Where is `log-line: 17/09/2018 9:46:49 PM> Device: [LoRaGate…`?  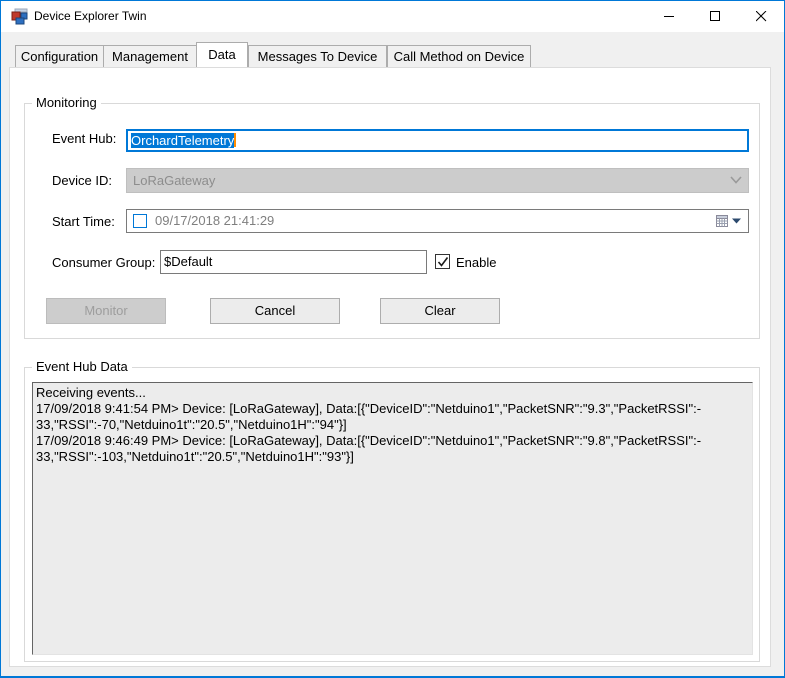 log-line: 17/09/2018 9:46:49 PM> Device: [LoRaGate… is located at coordinates (369, 440).